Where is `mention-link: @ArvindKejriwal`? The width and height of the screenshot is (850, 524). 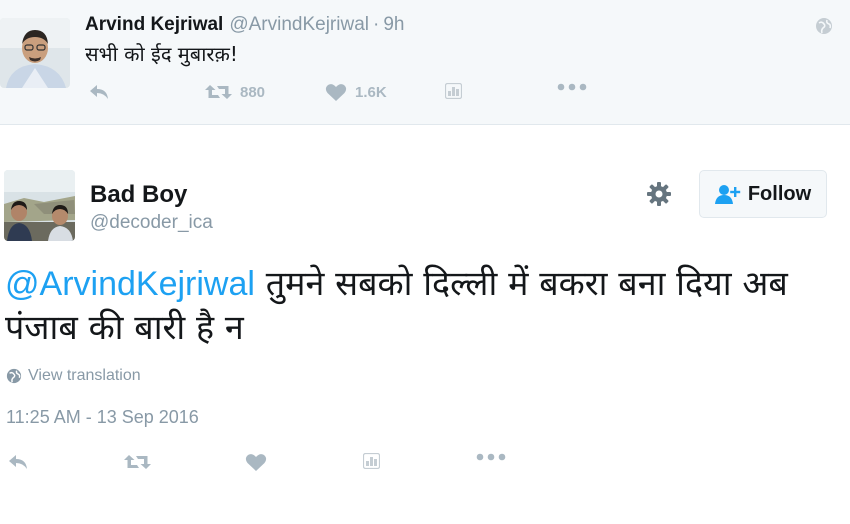 mention-link: @ArvindKejriwal is located at coordinates (130, 284).